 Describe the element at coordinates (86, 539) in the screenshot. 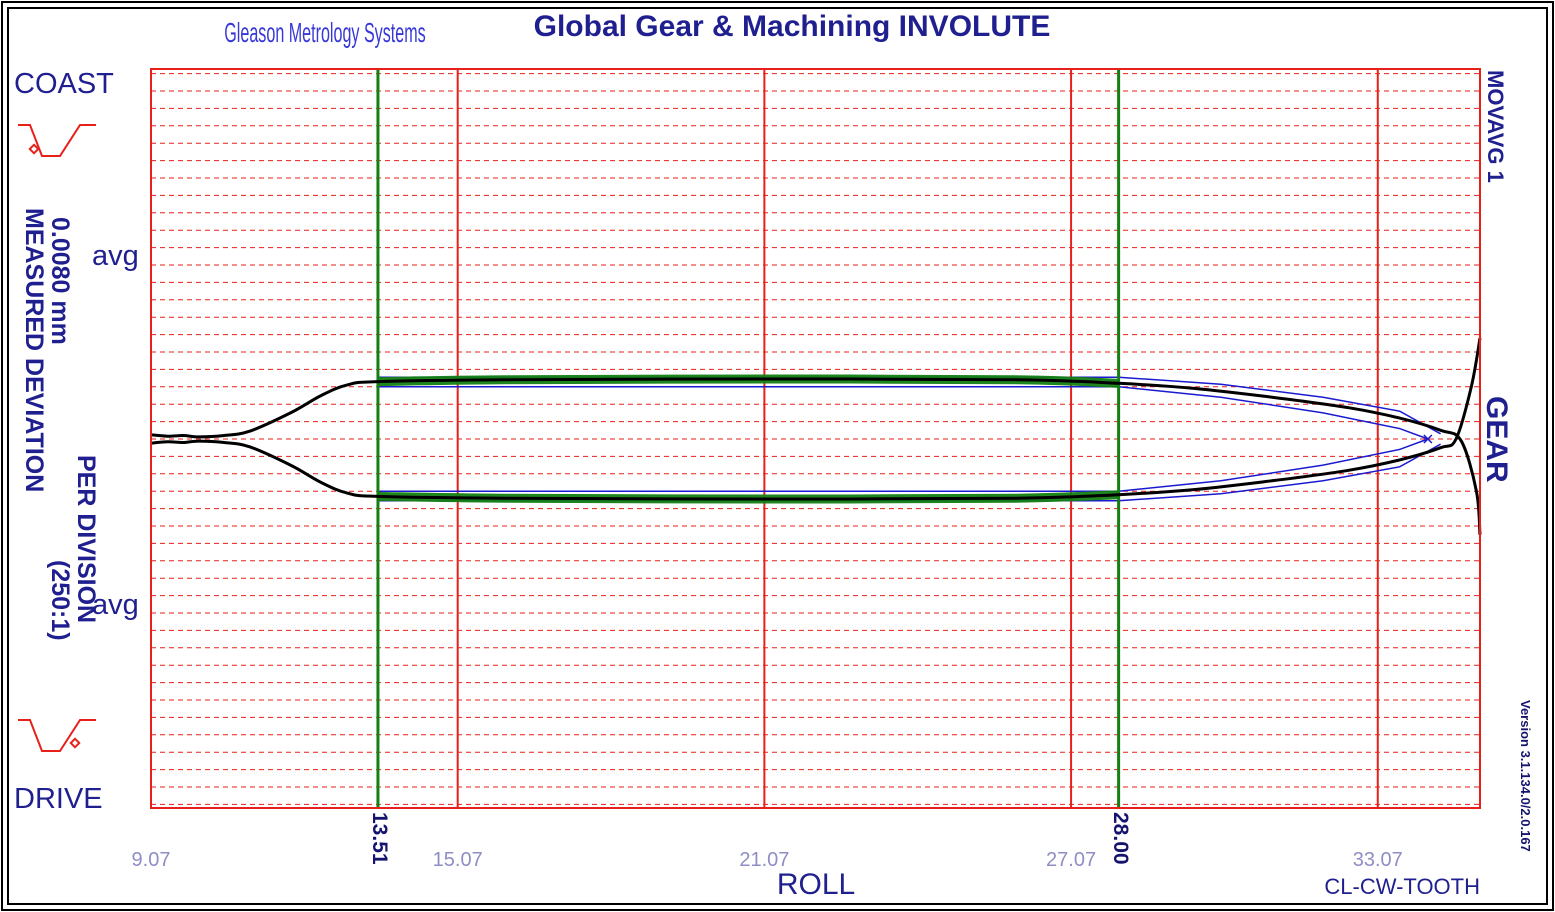

I see `scale-line3: PER DIVISION` at that location.